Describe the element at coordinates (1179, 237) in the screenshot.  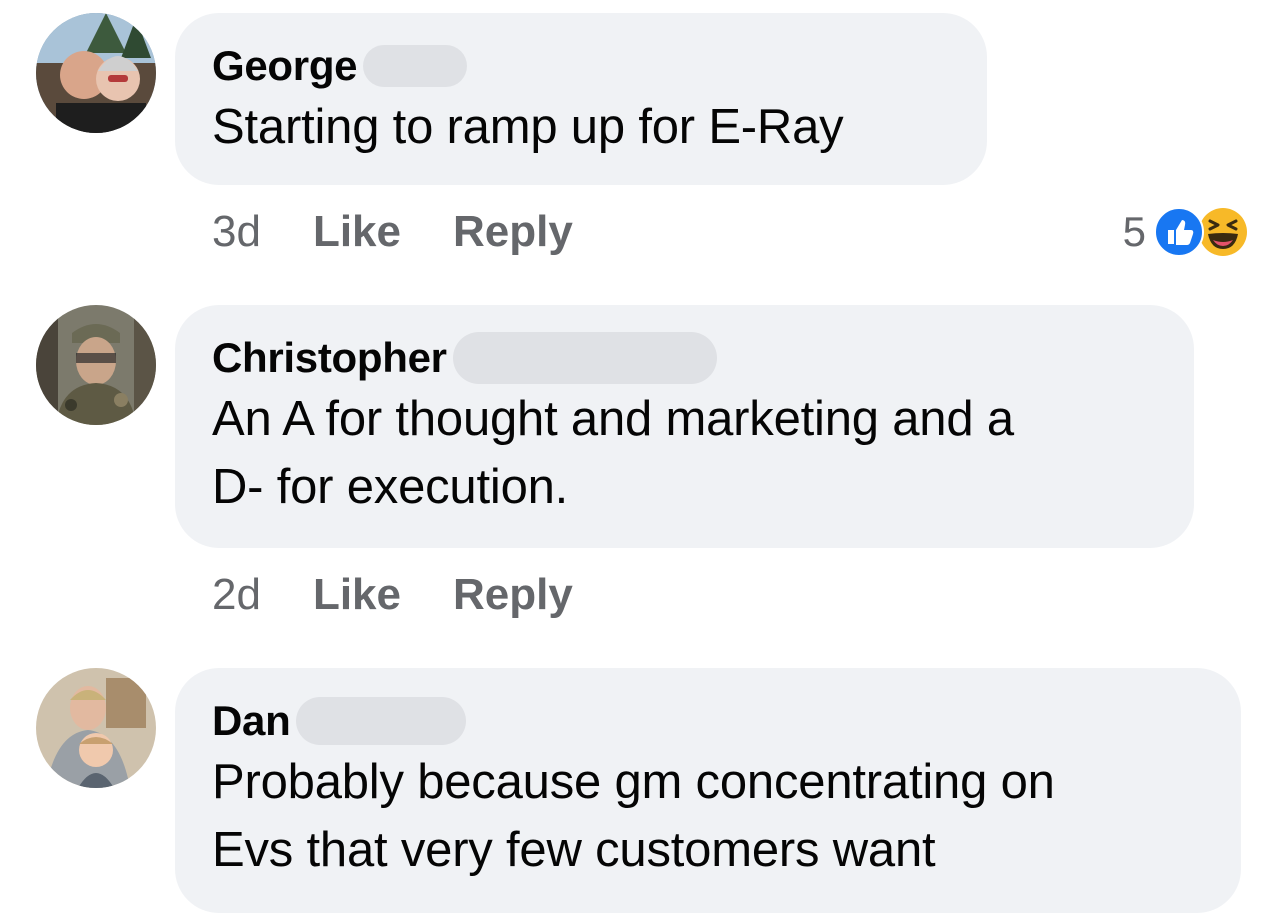
I see `like-icon` at that location.